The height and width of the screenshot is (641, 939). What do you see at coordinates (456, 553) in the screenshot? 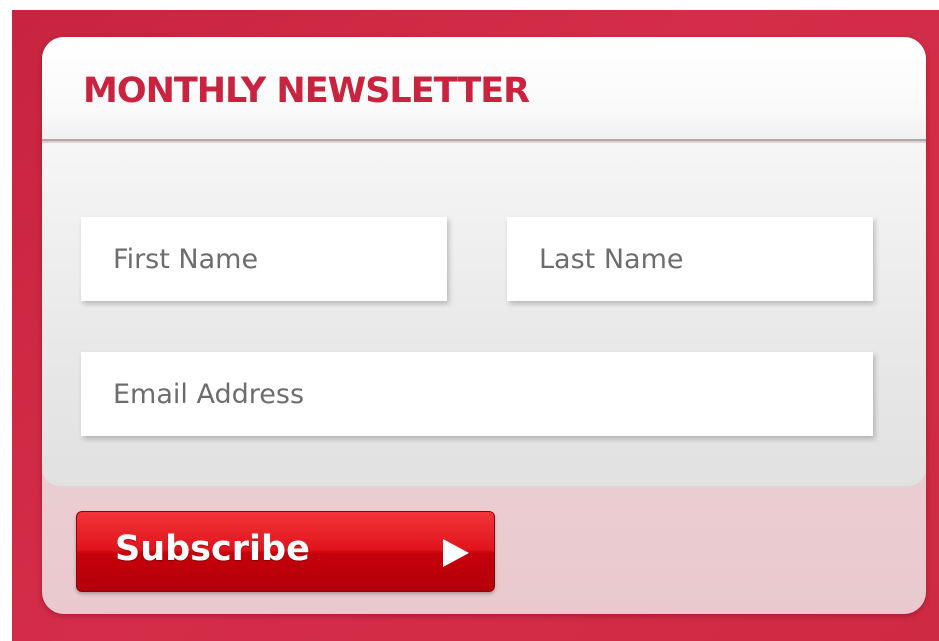
I see `play-arrow-icon` at bounding box center [456, 553].